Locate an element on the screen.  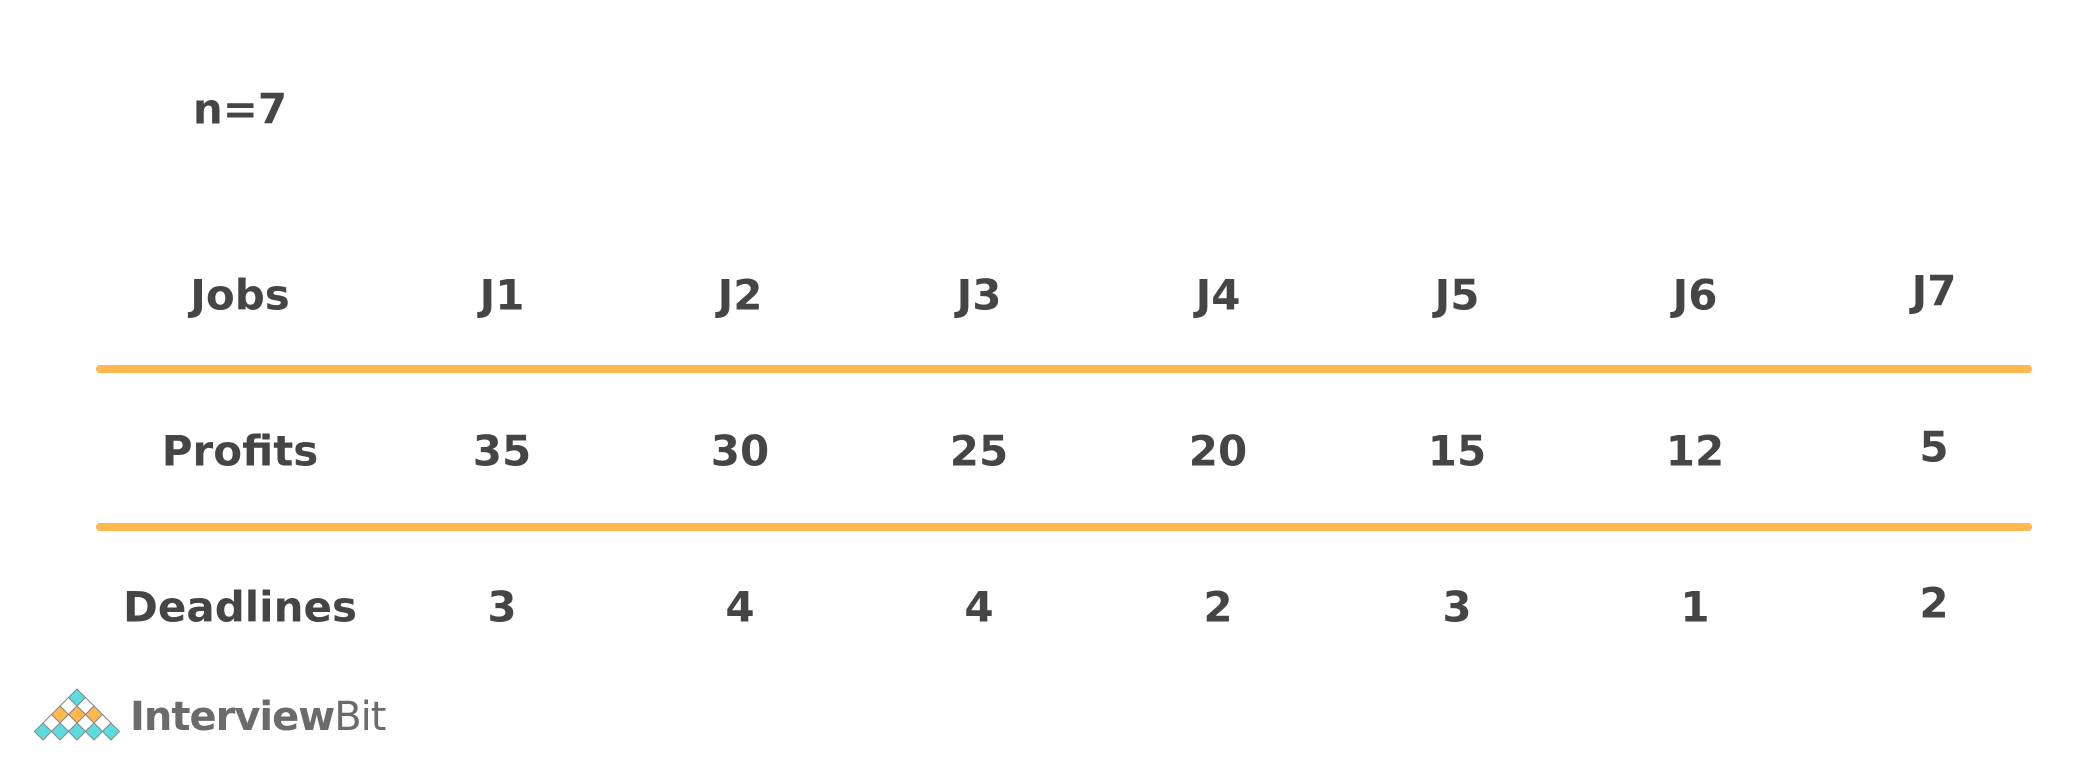
logo-text-light: Bit is located at coordinates (360, 717).